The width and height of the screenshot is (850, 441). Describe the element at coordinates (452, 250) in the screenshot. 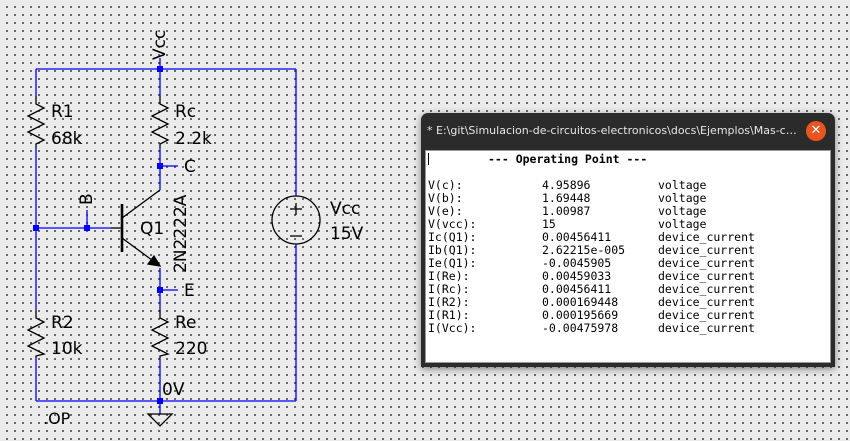

I see `result-name: Ib(Q1):` at that location.